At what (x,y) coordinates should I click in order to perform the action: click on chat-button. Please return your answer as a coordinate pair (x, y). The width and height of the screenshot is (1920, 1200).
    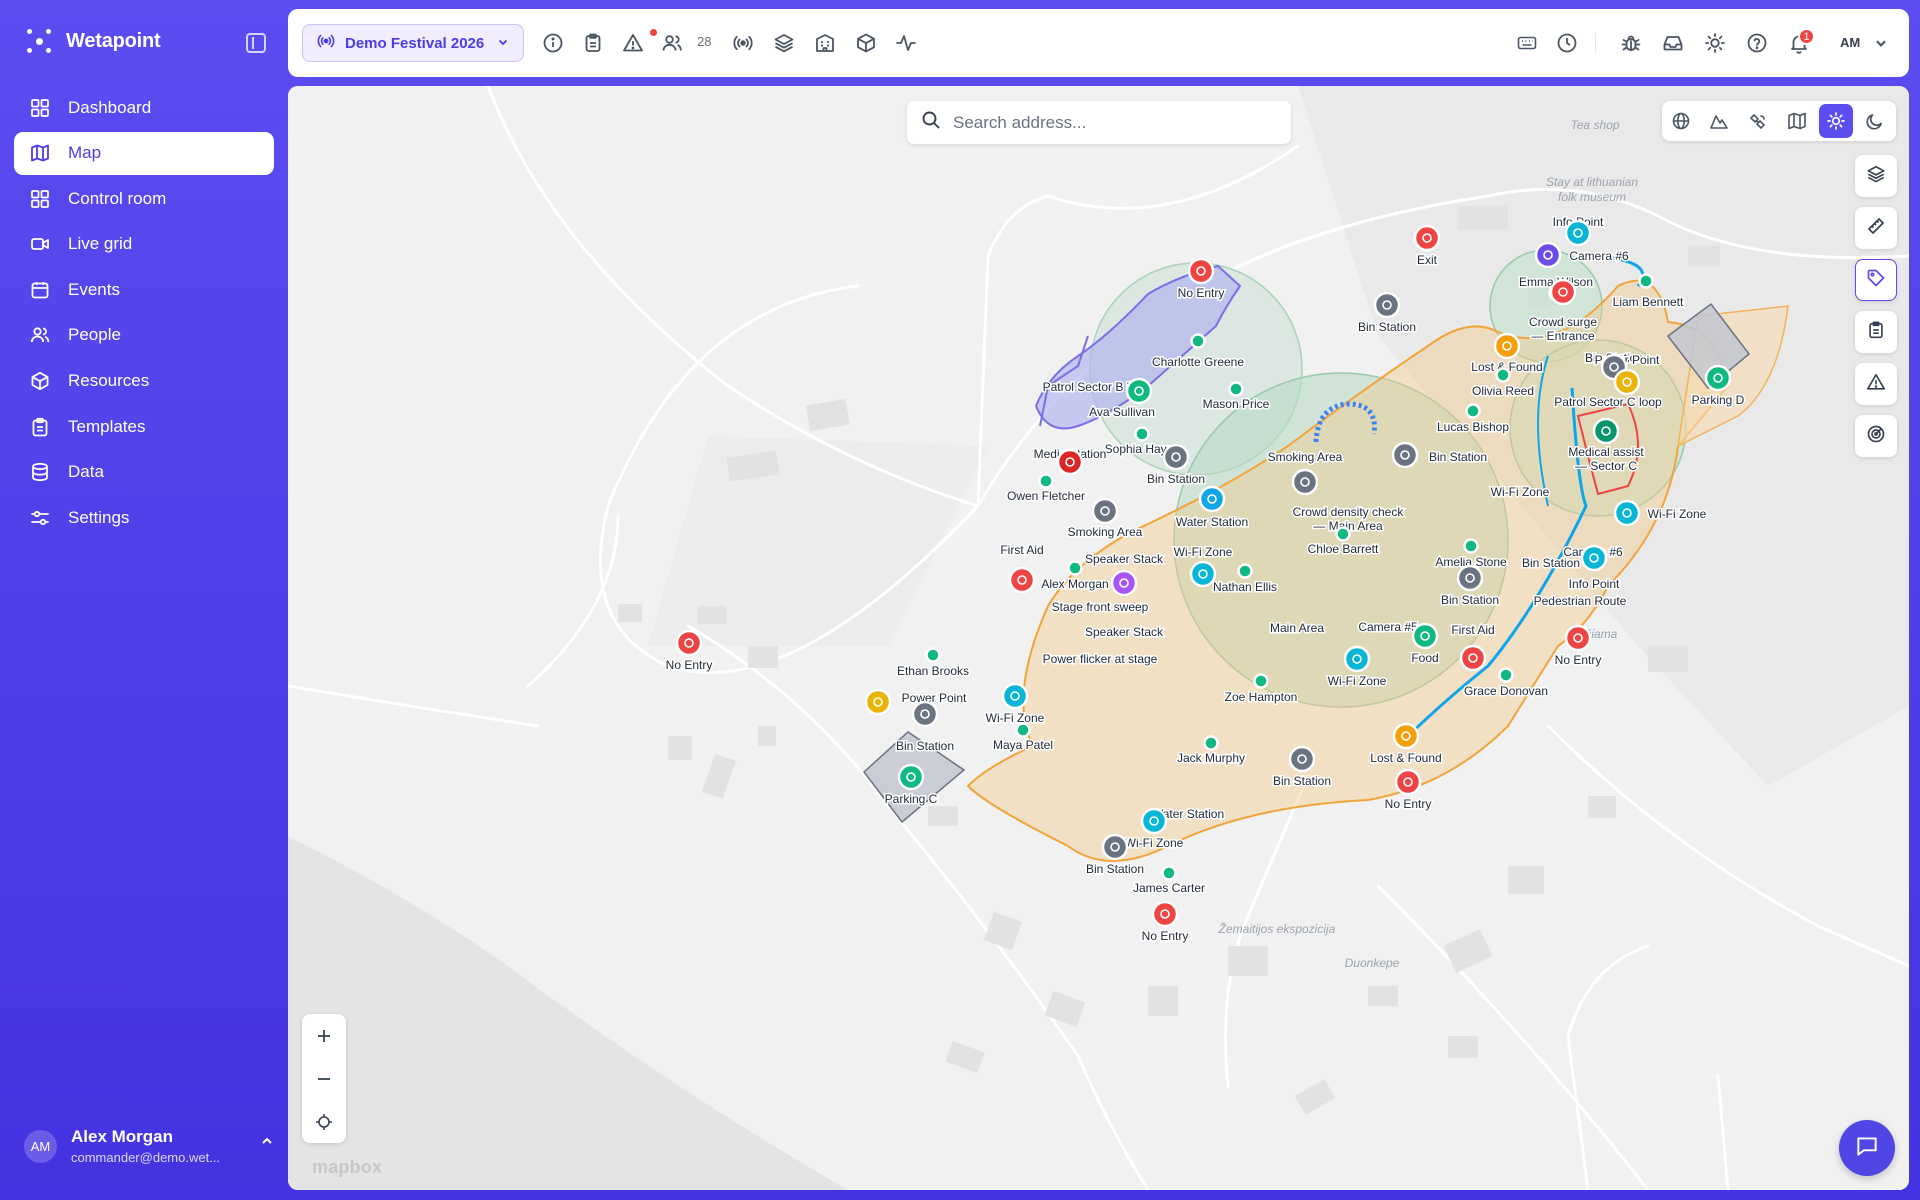
    Looking at the image, I should click on (1867, 1148).